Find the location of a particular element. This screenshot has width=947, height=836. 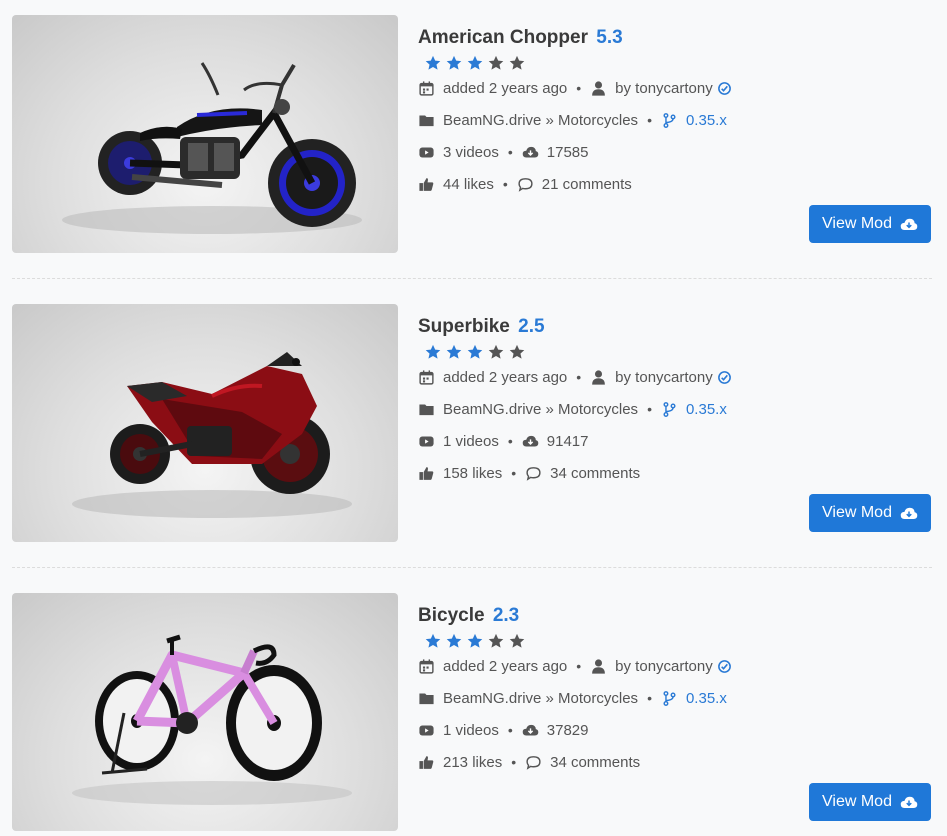

mod-version: 2.3 is located at coordinates (506, 615).